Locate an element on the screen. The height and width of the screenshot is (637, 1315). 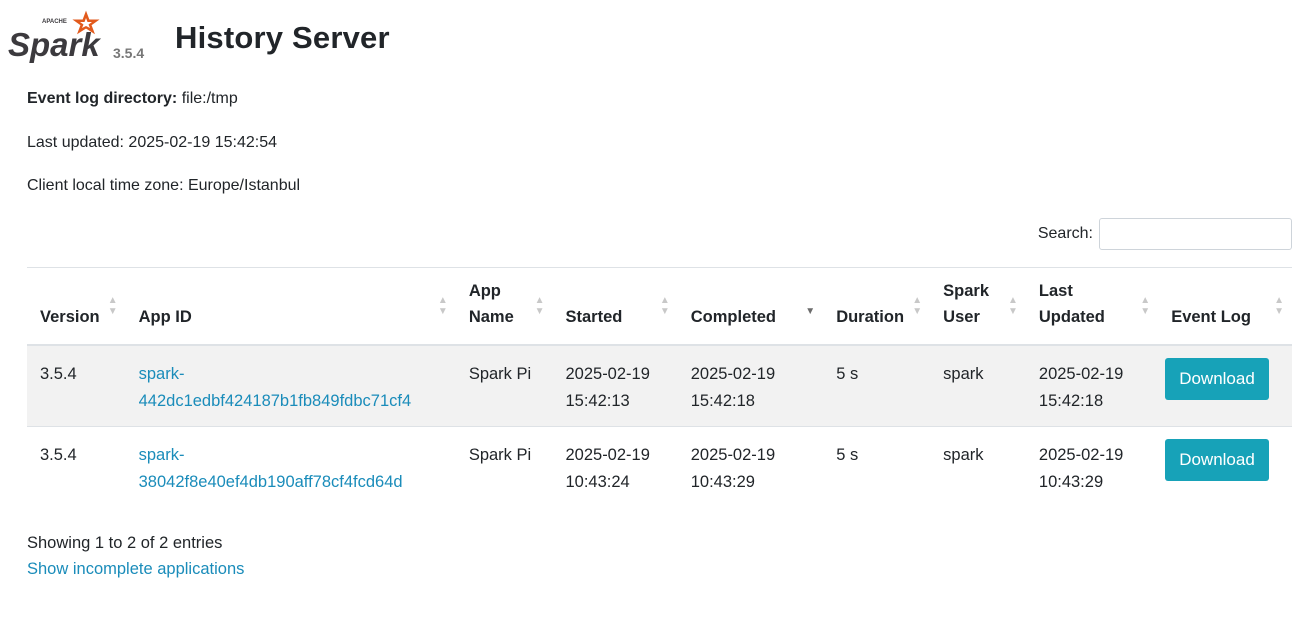
search-box: Search: is located at coordinates (1165, 234).